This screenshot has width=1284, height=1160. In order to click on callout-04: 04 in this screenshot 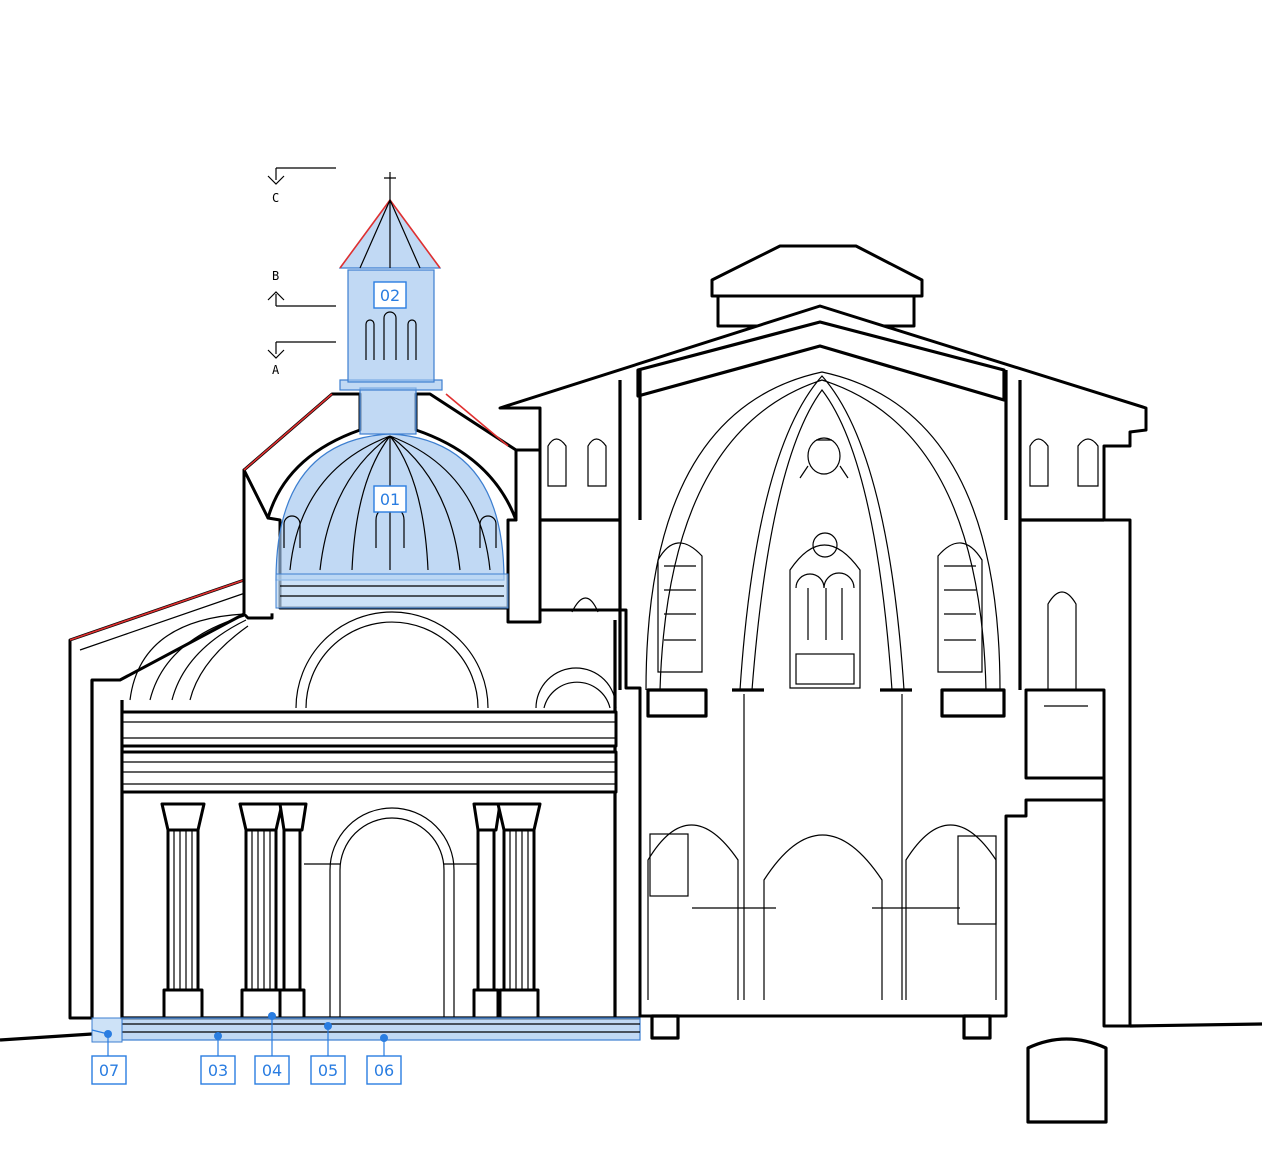, I will do `click(272, 1070)`.